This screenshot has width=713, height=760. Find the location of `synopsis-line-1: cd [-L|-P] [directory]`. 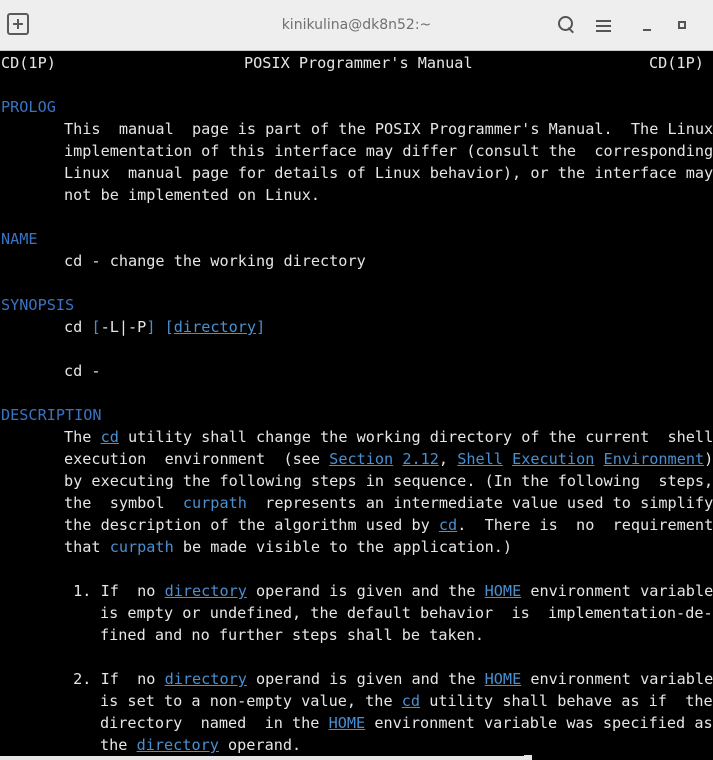

synopsis-line-1: cd [-L|-P] [directory] is located at coordinates (165, 327).